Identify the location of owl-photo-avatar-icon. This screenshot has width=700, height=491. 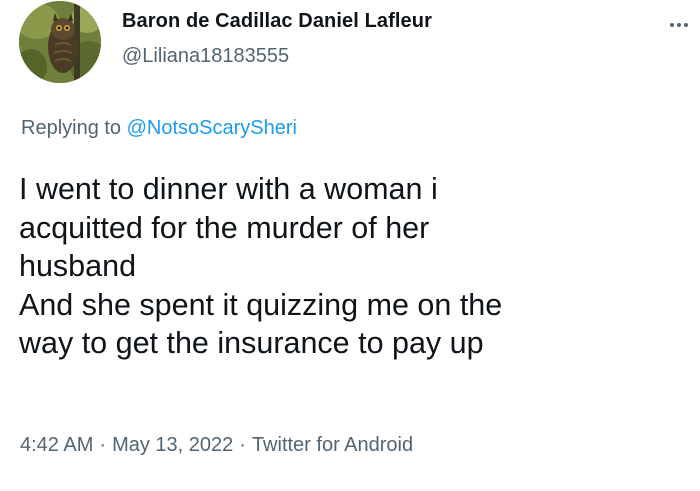
(60, 42).